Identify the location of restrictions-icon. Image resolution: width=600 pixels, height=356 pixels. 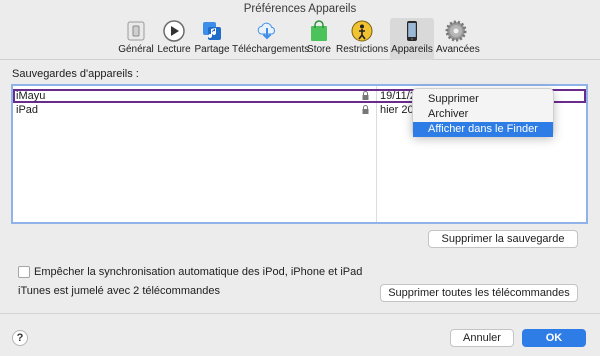
(362, 31).